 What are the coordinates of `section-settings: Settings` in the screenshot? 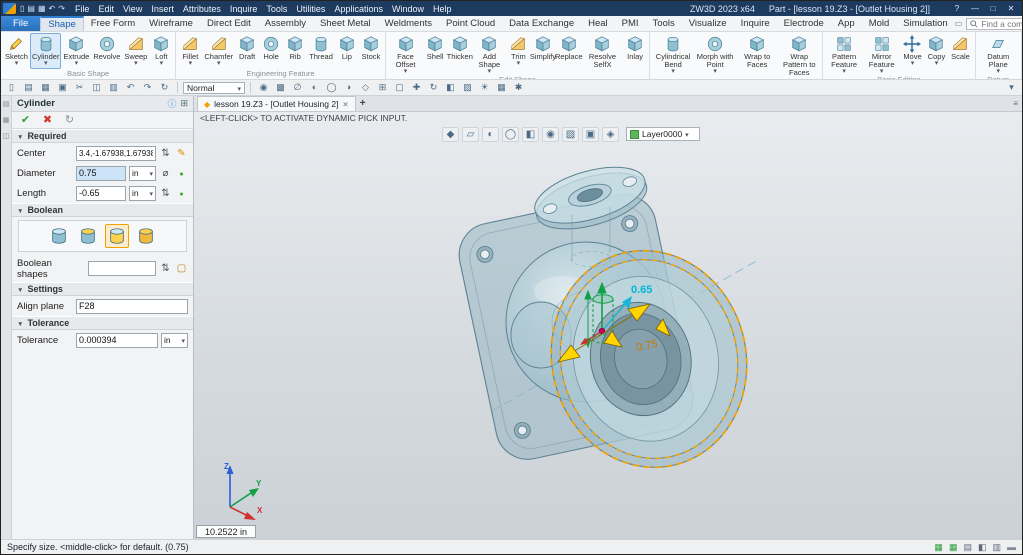 It's located at (102, 289).